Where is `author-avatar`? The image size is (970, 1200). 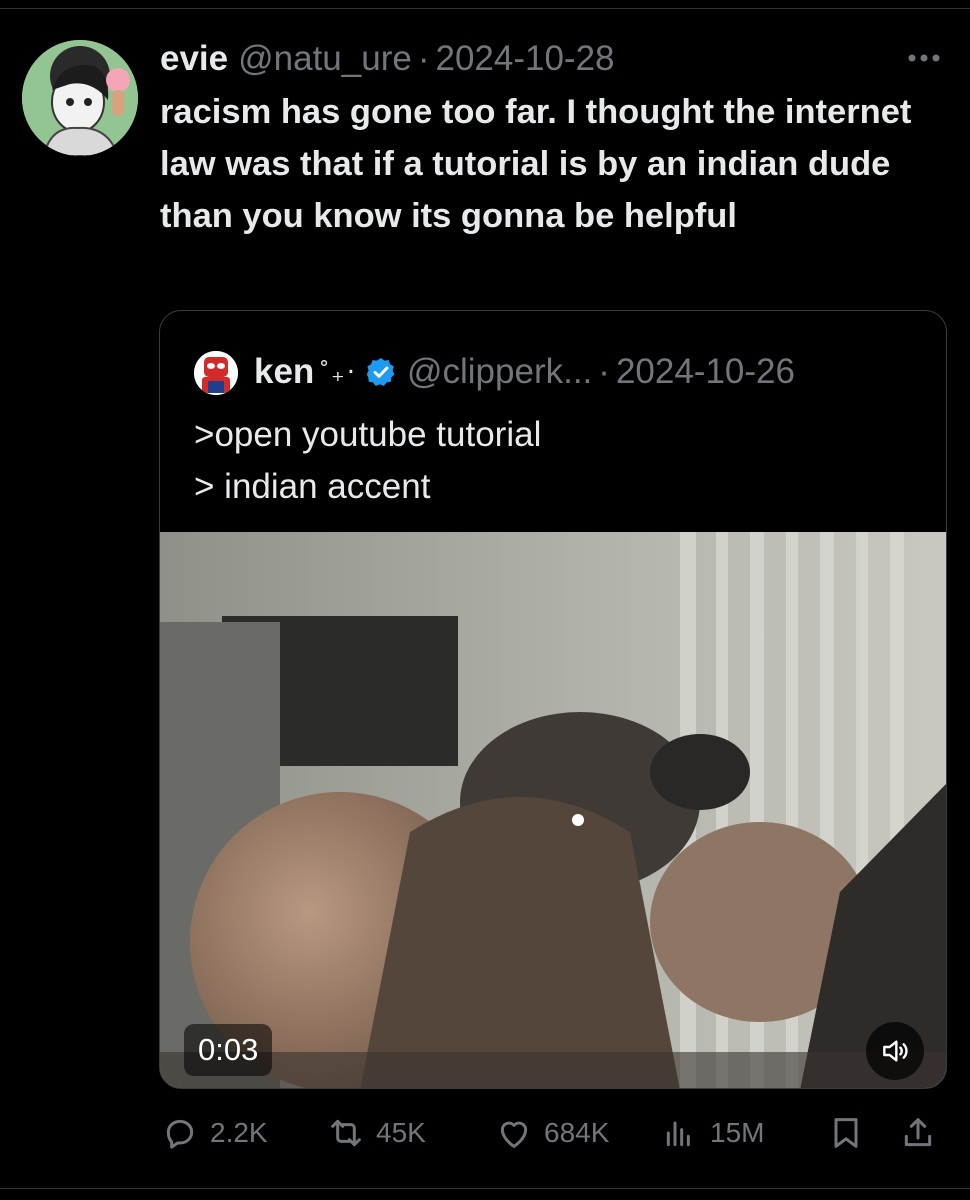
author-avatar is located at coordinates (80, 98).